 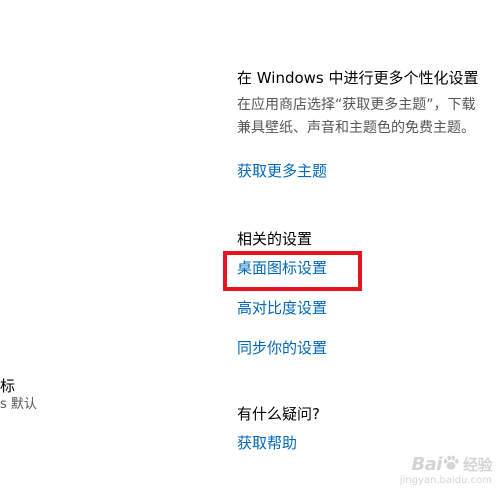 What do you see at coordinates (282, 171) in the screenshot?
I see `get-more-themes-link: 获取更多主题` at bounding box center [282, 171].